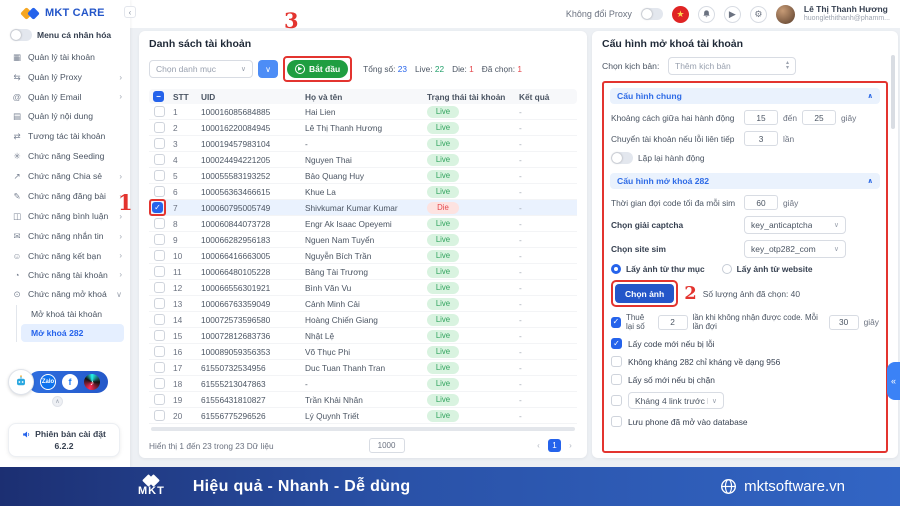 The image size is (900, 506). Describe the element at coordinates (65, 57) in the screenshot. I see `sidebar-item: ▦ Quản lý tài khoản` at that location.